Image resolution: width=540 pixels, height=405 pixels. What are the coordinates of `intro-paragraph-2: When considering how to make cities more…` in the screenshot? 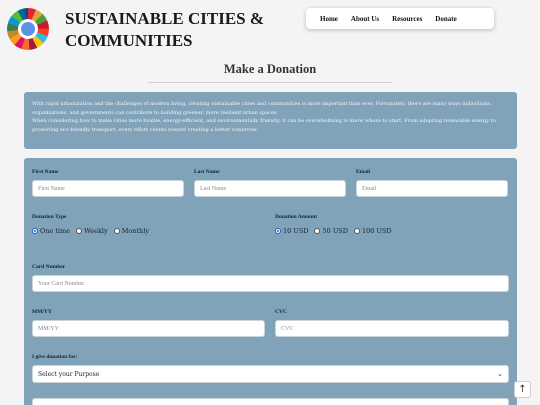 It's located at (264, 125).